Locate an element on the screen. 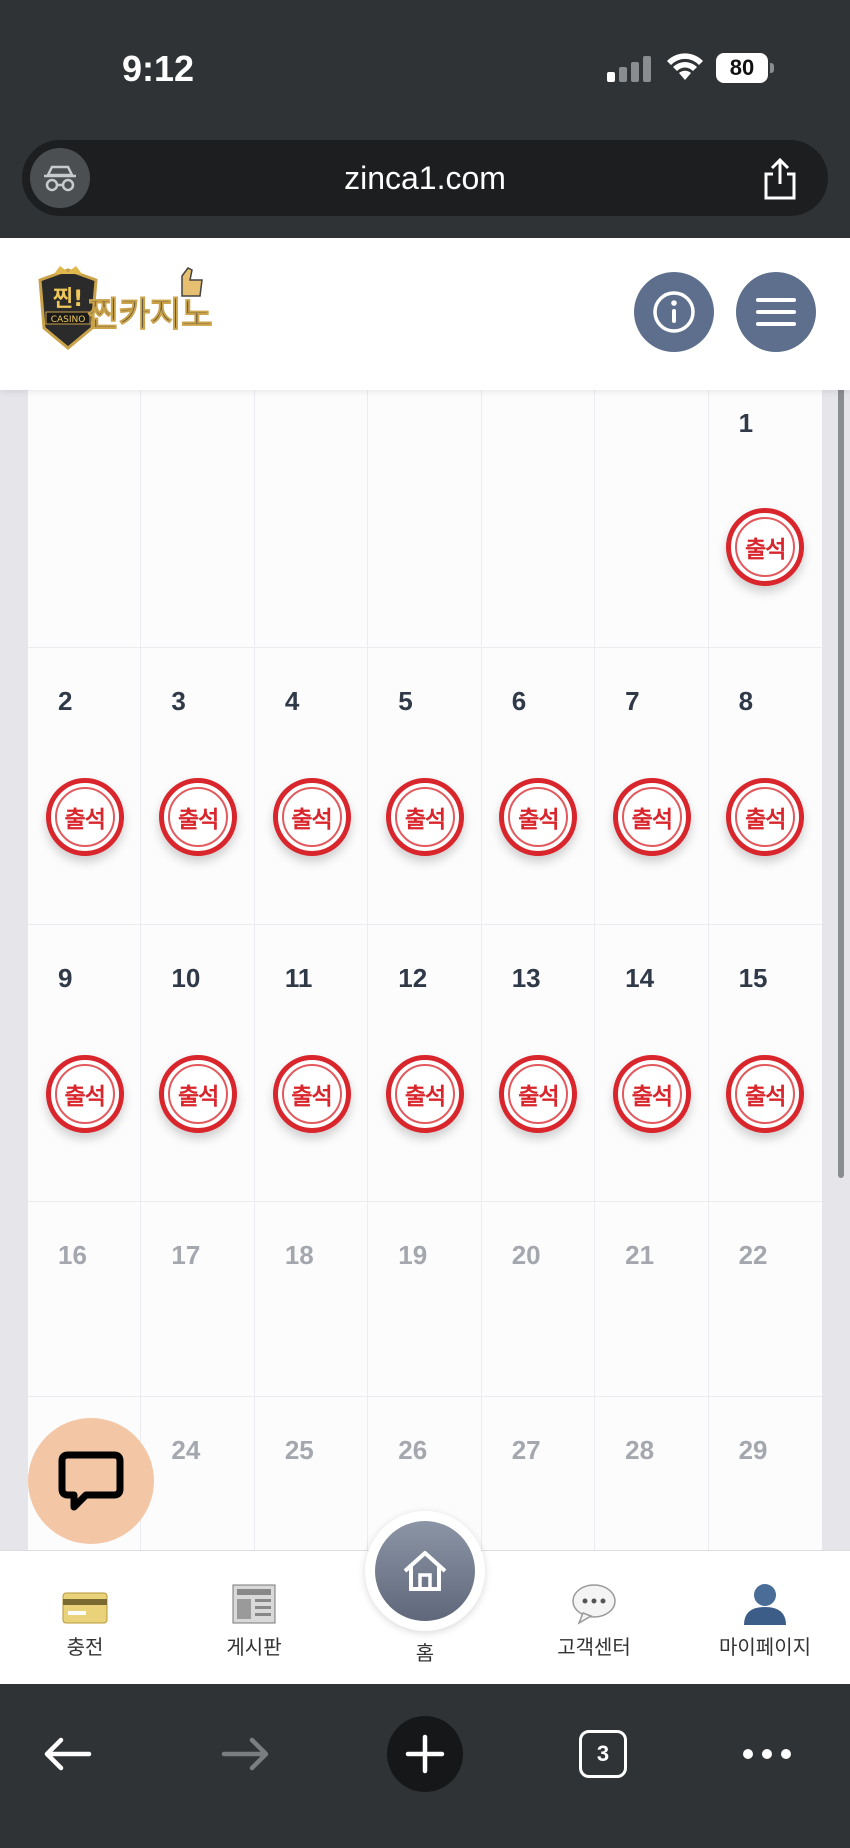  site-header: 찐! CASINO 찐카지노 is located at coordinates (425, 314).